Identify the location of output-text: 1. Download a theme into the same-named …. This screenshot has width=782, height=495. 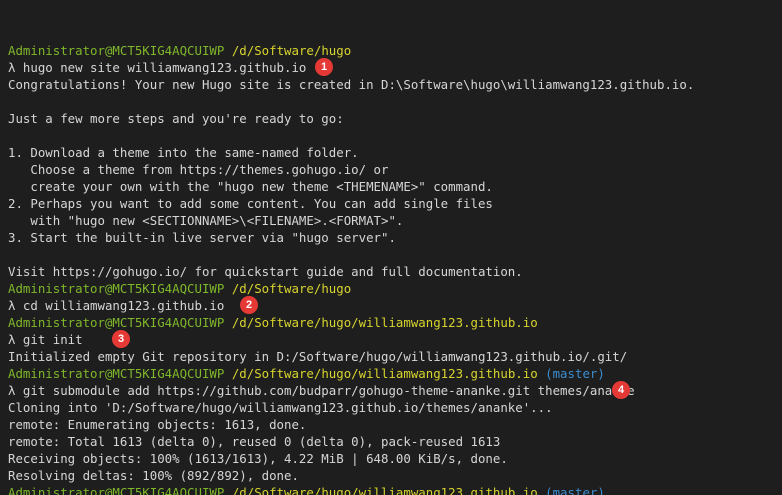
(183, 152).